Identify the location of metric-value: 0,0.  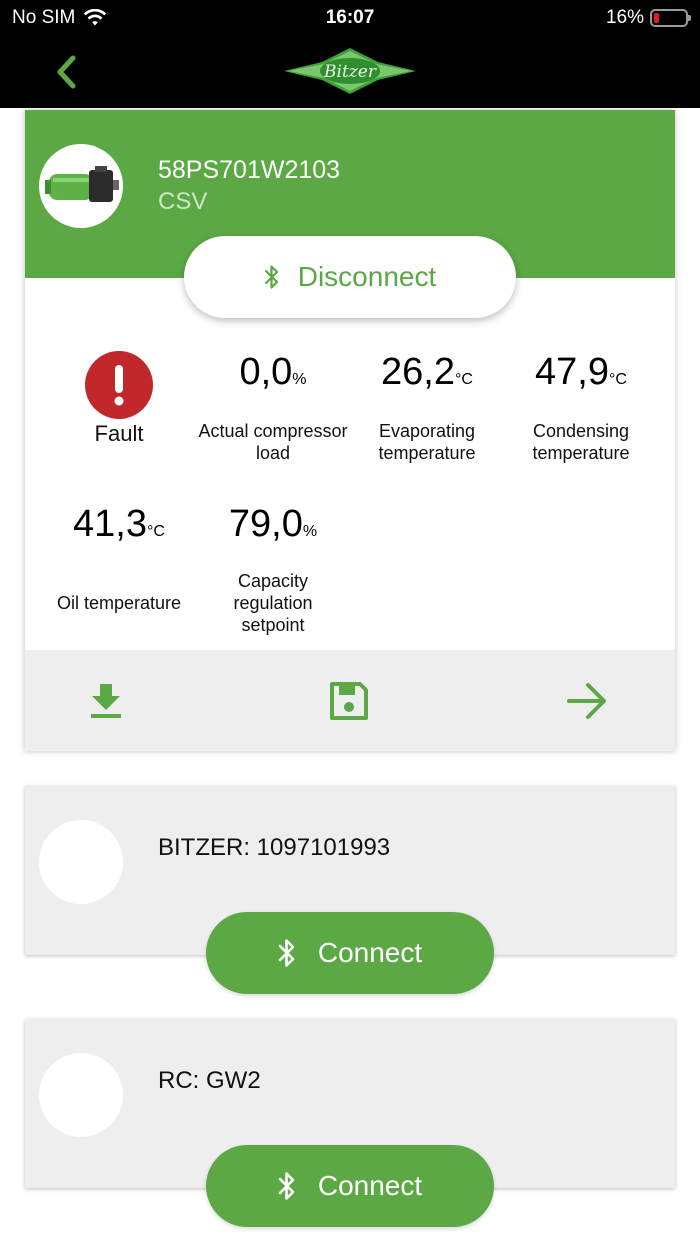
(266, 372).